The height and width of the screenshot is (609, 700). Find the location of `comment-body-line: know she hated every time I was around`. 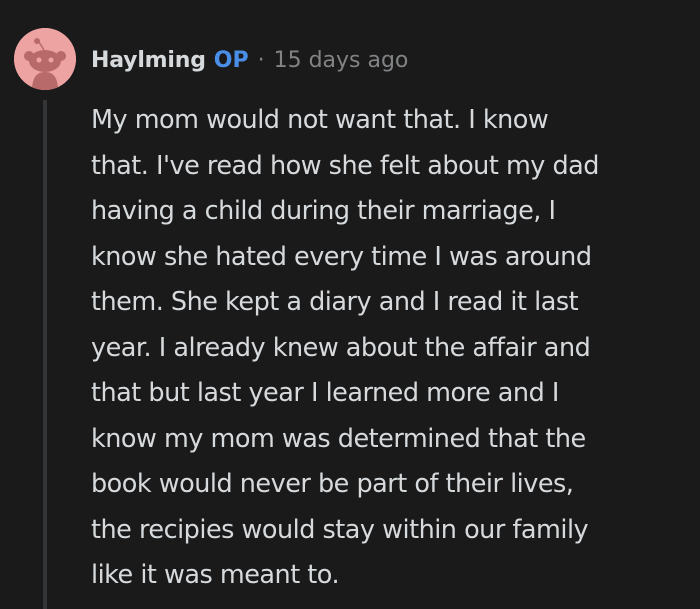

comment-body-line: know she hated every time I was around is located at coordinates (341, 256).